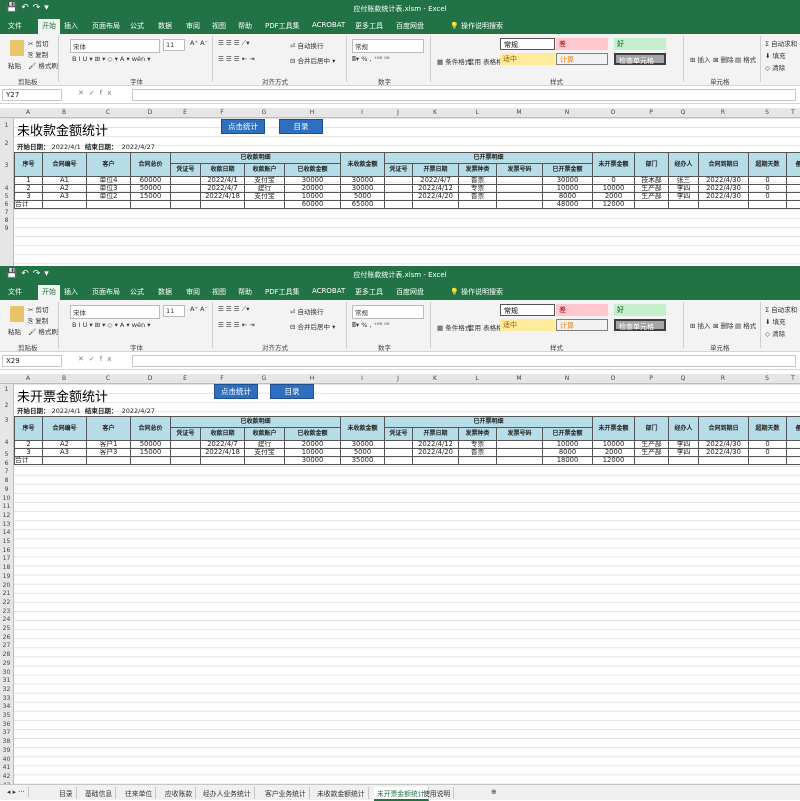 The image size is (800, 801). What do you see at coordinates (234, 309) in the screenshot?
I see `align-top-buttons: ☰ ☰ ☰ ⟋▾` at bounding box center [234, 309].